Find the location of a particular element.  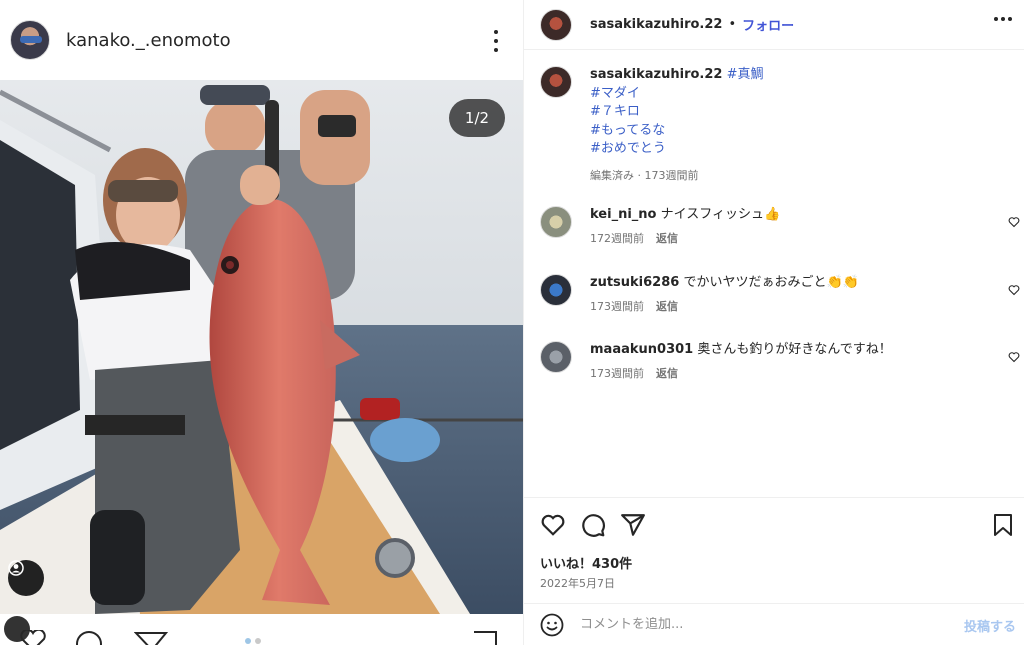

user-tag-icon is located at coordinates (26, 578).